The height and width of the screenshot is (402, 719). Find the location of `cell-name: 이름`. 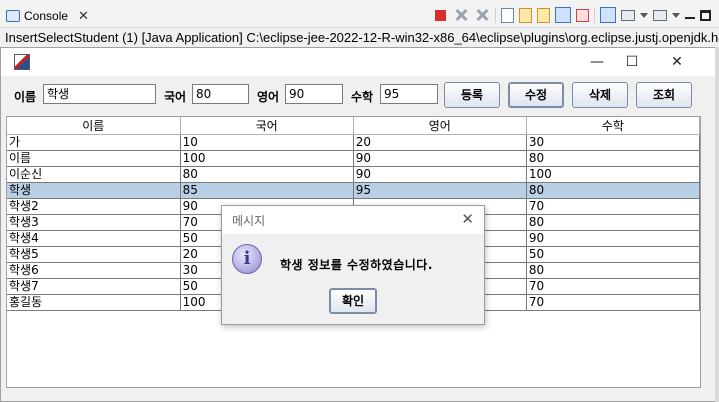

cell-name: 이름 is located at coordinates (94, 158).